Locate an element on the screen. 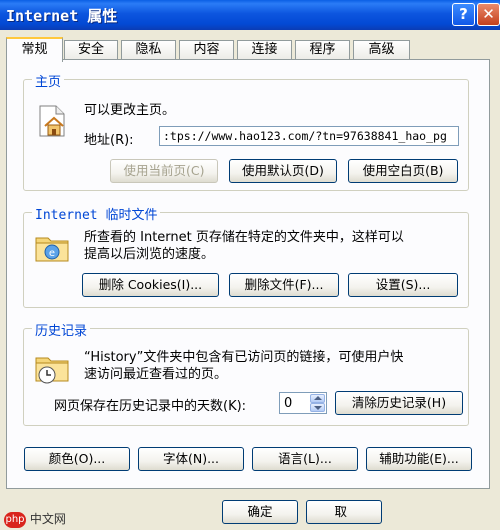 The image size is (500, 530). history-days-label: 网页保存在历史记录中的天数(K): is located at coordinates (150, 406).